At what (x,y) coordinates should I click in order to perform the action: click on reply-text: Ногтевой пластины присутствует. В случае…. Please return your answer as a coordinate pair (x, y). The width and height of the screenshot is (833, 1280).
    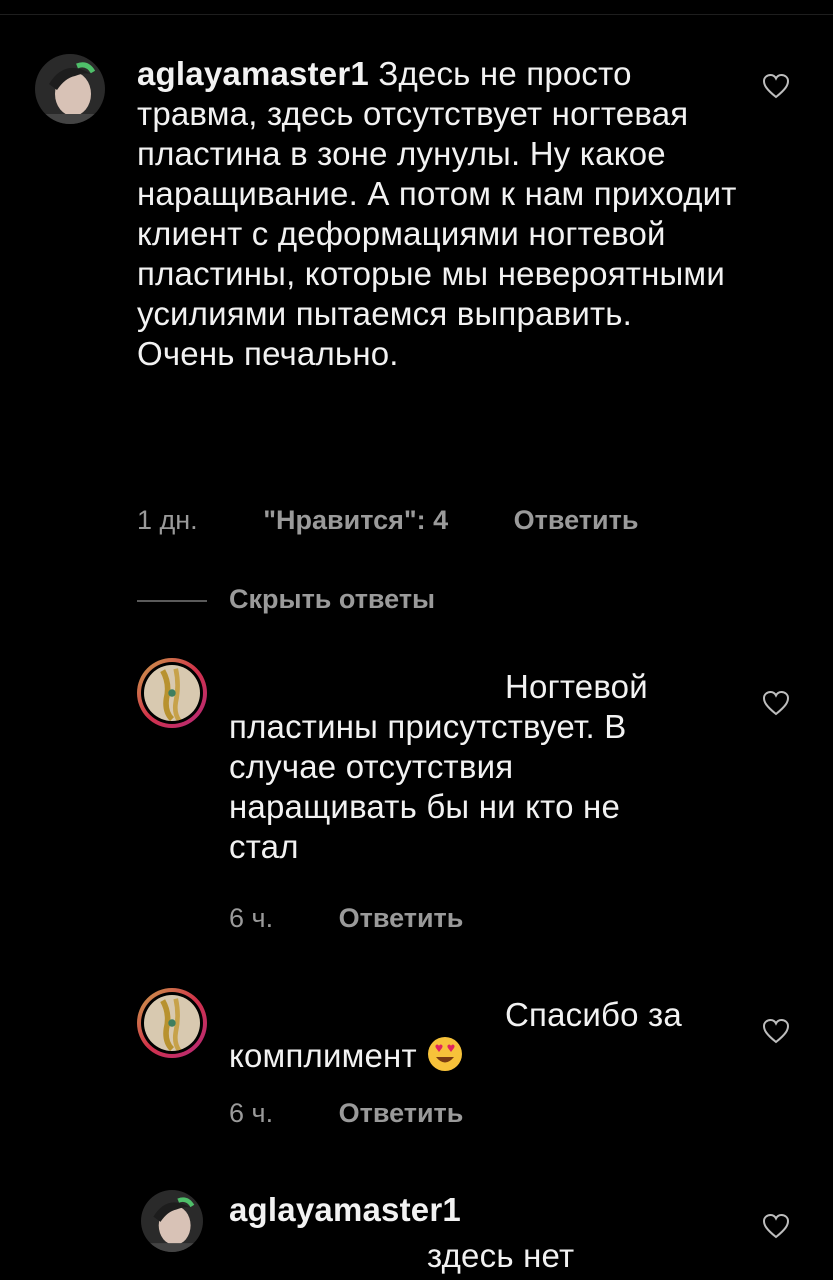
    Looking at the image, I should click on (459, 767).